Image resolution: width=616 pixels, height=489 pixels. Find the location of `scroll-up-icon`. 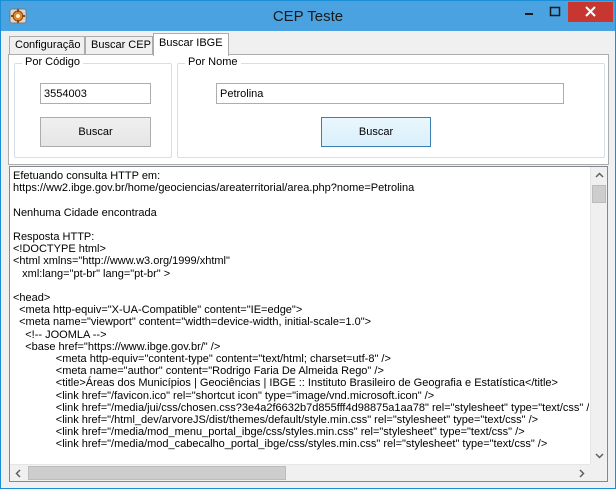

scroll-up-icon is located at coordinates (599, 175).